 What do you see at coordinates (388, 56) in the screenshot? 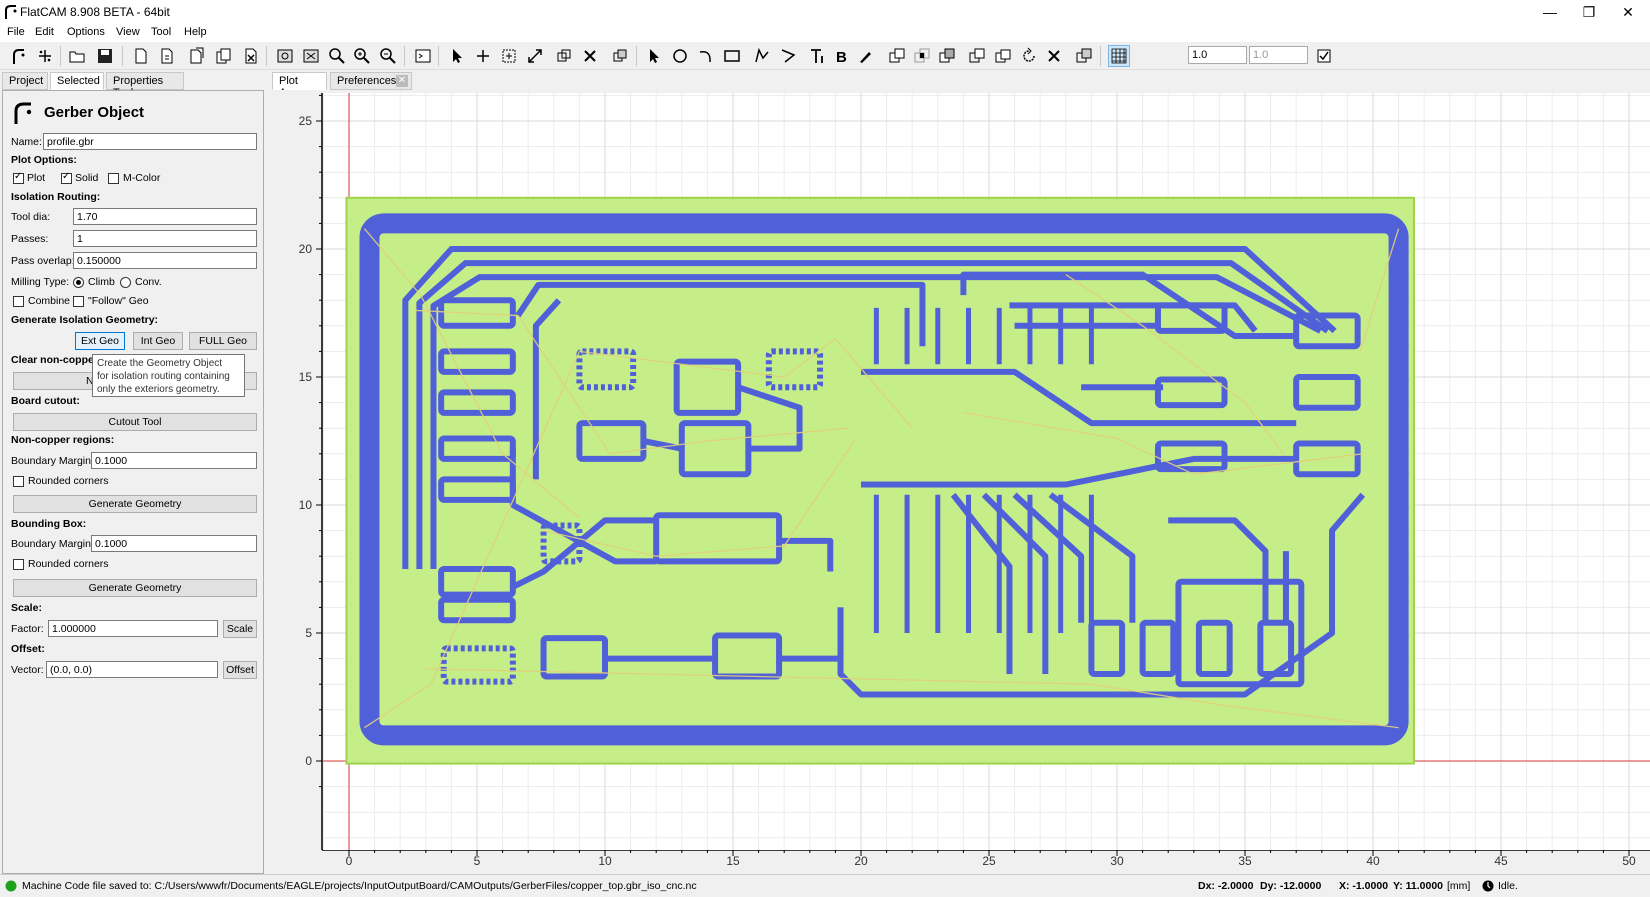
I see `zoom-out-icon` at bounding box center [388, 56].